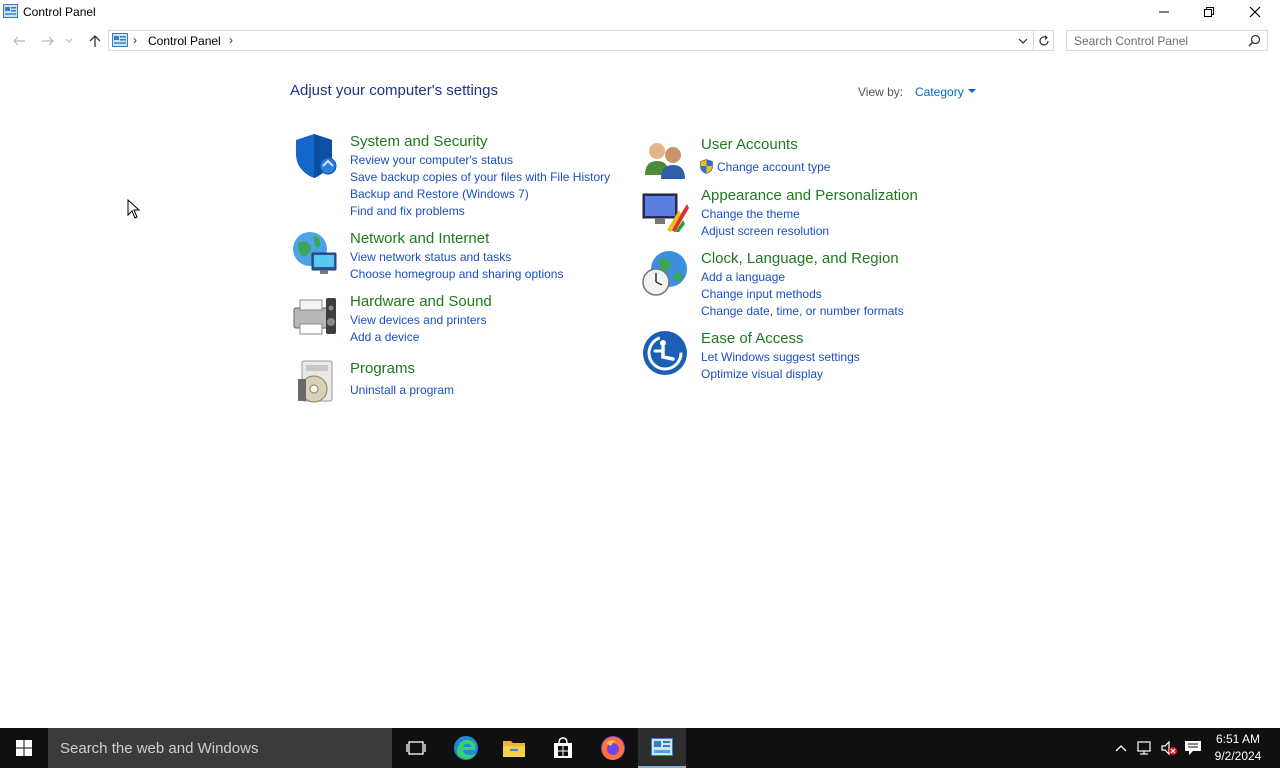 This screenshot has height=768, width=1280. What do you see at coordinates (743, 277) in the screenshot?
I see `link-add-language: Add a language` at bounding box center [743, 277].